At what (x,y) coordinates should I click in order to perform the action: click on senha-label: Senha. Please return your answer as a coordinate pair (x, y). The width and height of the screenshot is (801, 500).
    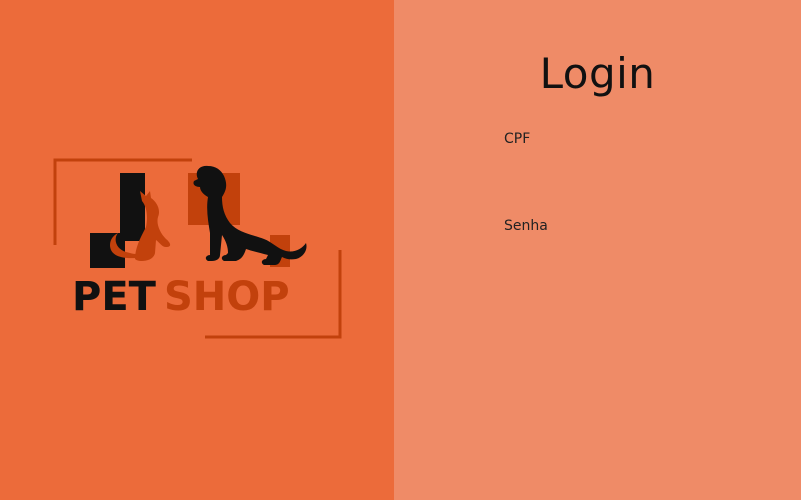
    Looking at the image, I should click on (526, 226).